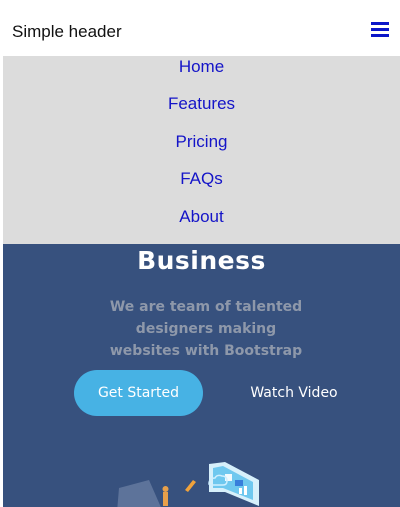  Describe the element at coordinates (206, 351) in the screenshot. I see `hero-subtitle-line: websites with Bootstrap` at that location.